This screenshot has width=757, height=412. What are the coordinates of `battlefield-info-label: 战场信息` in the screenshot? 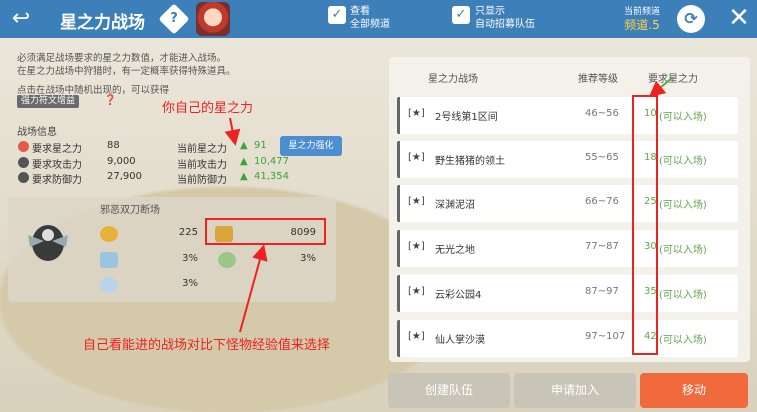 It's located at (37, 132).